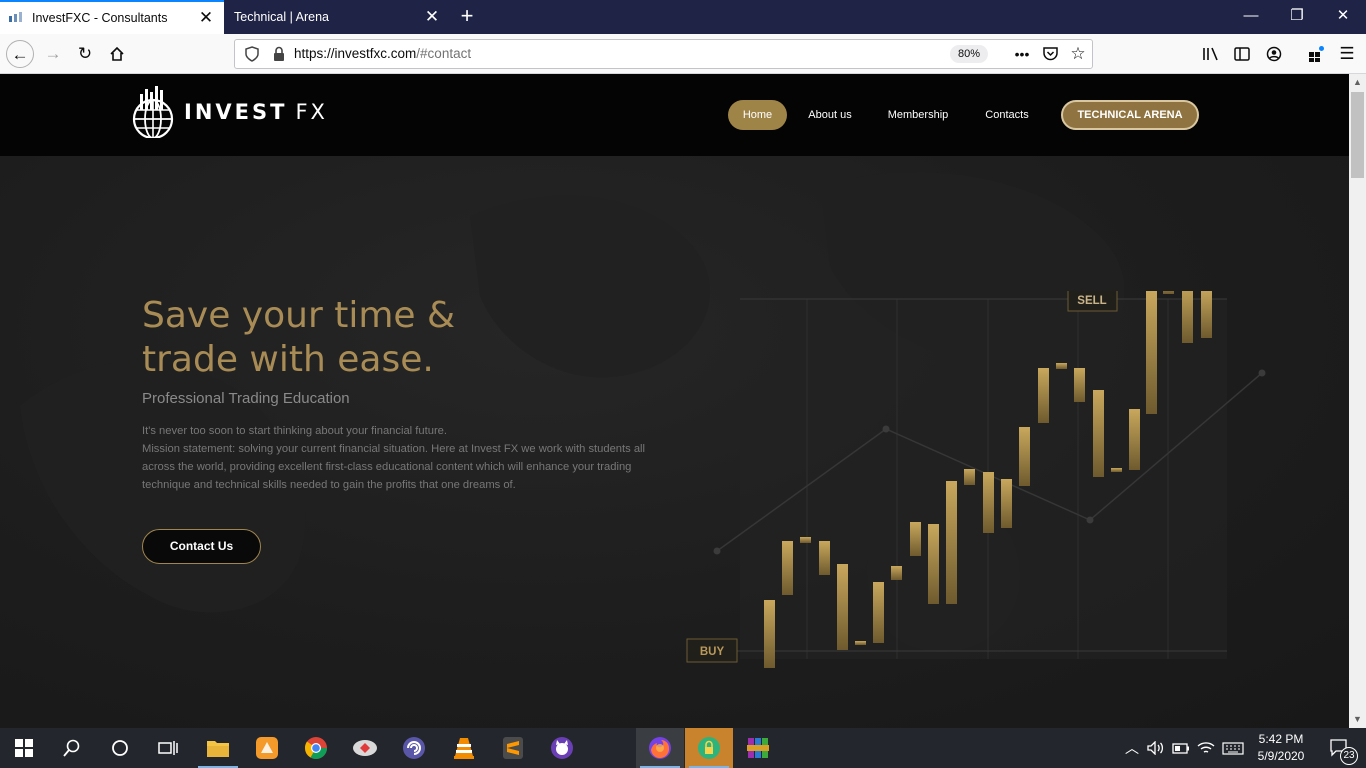  What do you see at coordinates (414, 748) in the screenshot?
I see `swirl-app-icon` at bounding box center [414, 748].